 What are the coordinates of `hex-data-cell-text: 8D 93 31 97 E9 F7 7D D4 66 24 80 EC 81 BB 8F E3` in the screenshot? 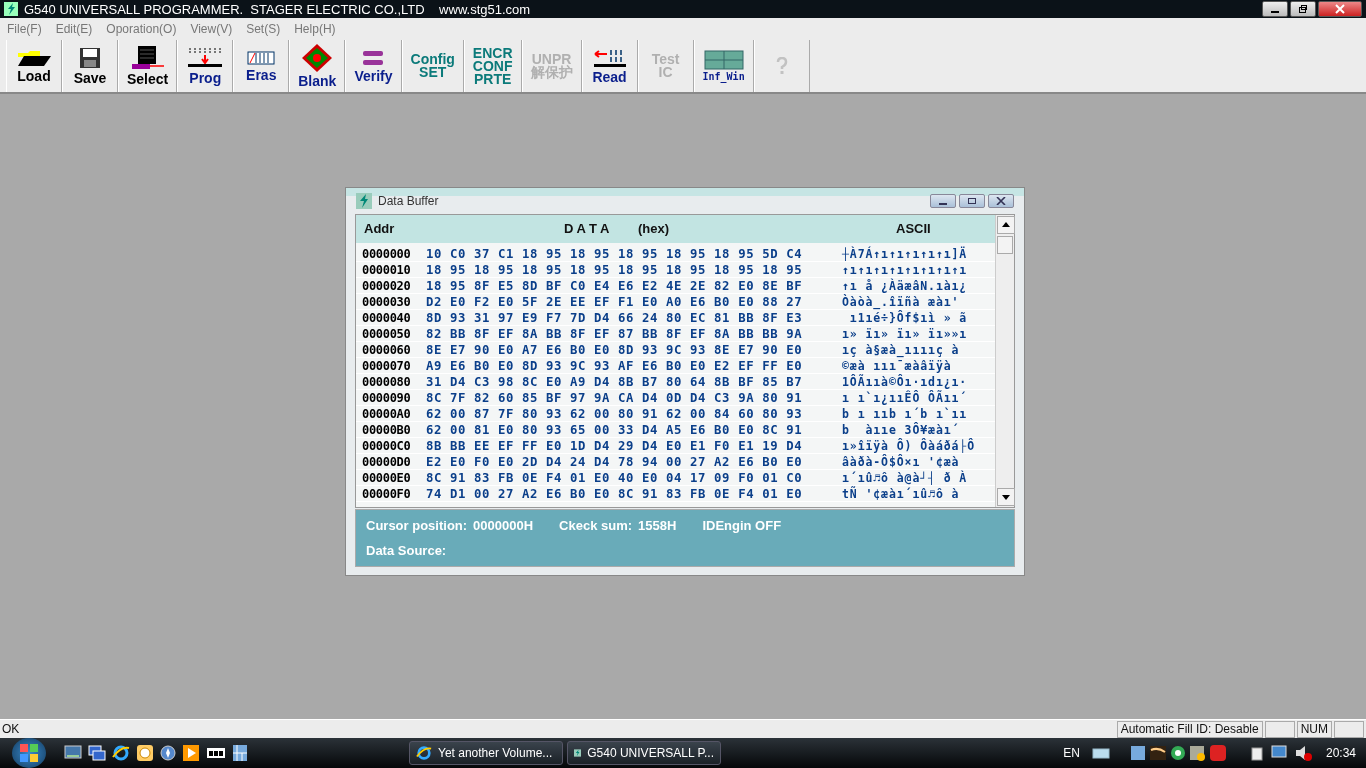 It's located at (615, 317).